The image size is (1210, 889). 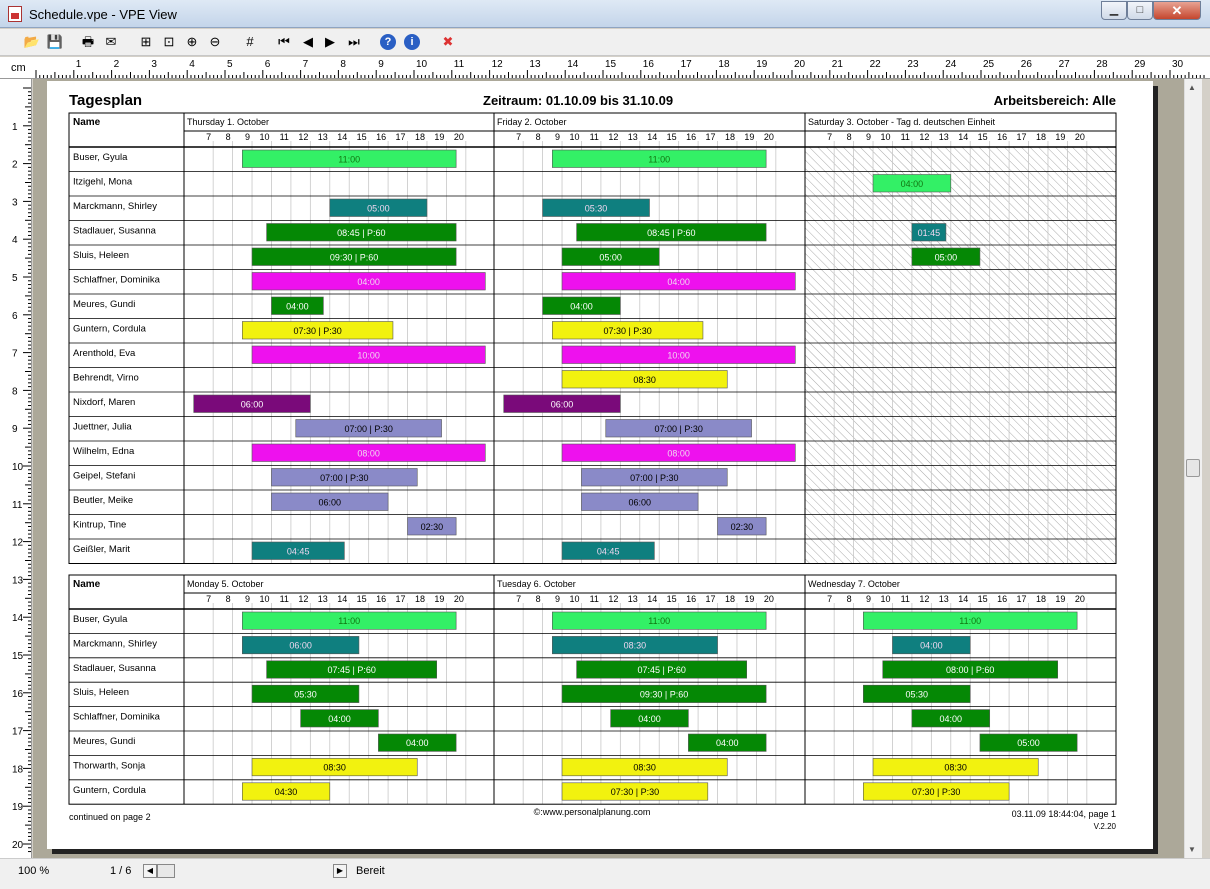 What do you see at coordinates (250, 42) in the screenshot?
I see `grid-icon: #` at bounding box center [250, 42].